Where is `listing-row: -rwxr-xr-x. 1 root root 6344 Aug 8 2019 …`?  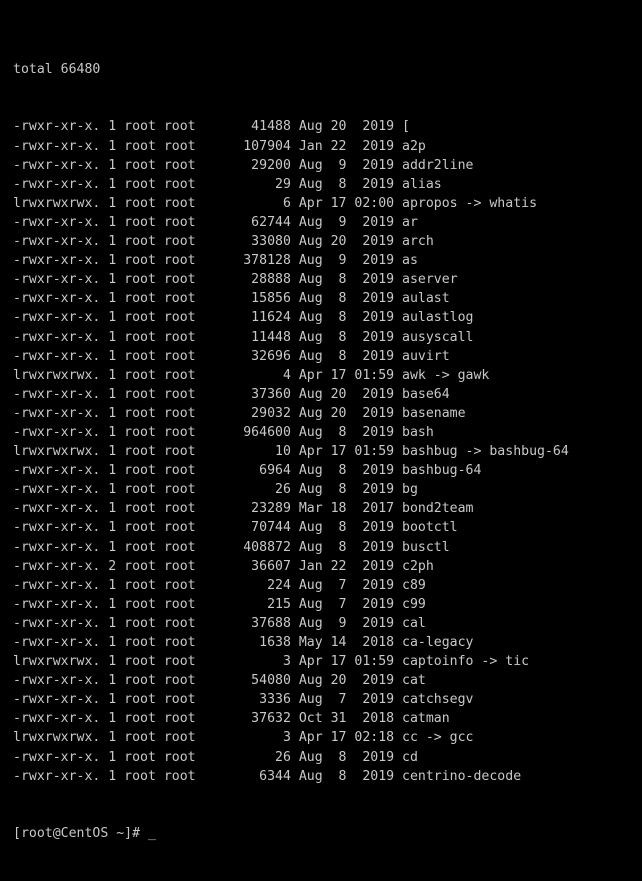 listing-row: -rwxr-xr-x. 1 root root 6344 Aug 8 2019 … is located at coordinates (267, 776).